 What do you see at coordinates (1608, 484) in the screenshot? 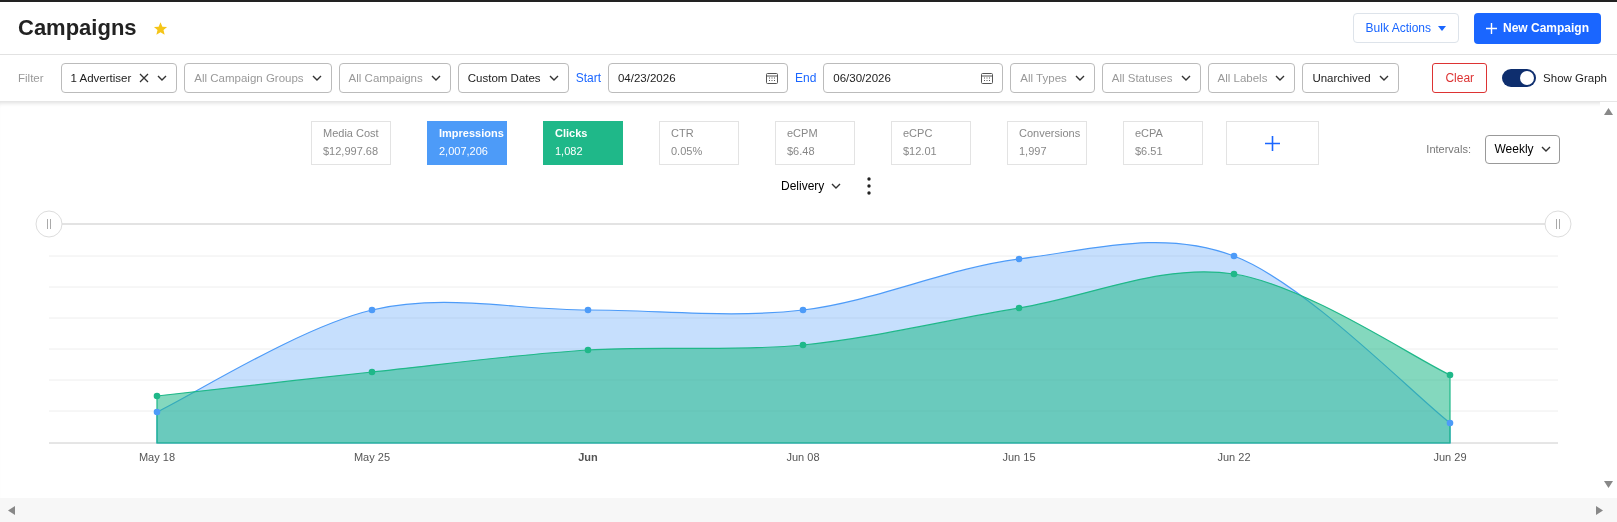
I see `scroll-down-icon` at bounding box center [1608, 484].